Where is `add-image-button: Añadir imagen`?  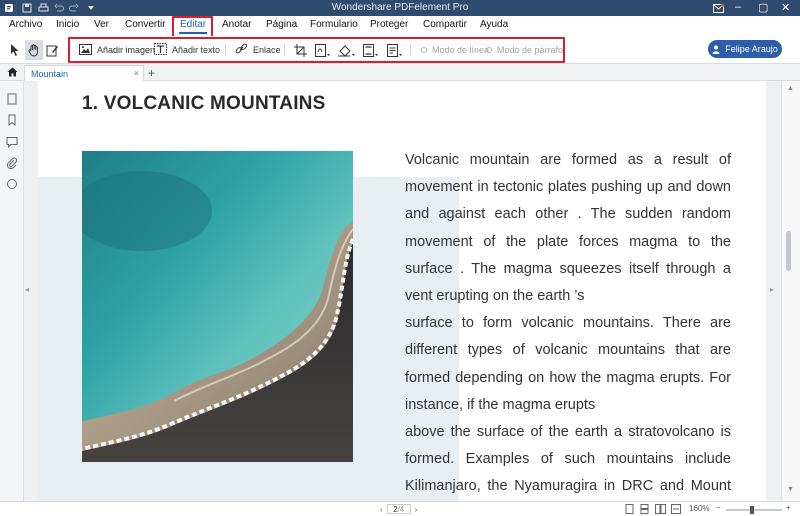 add-image-button: Añadir imagen is located at coordinates (117, 50).